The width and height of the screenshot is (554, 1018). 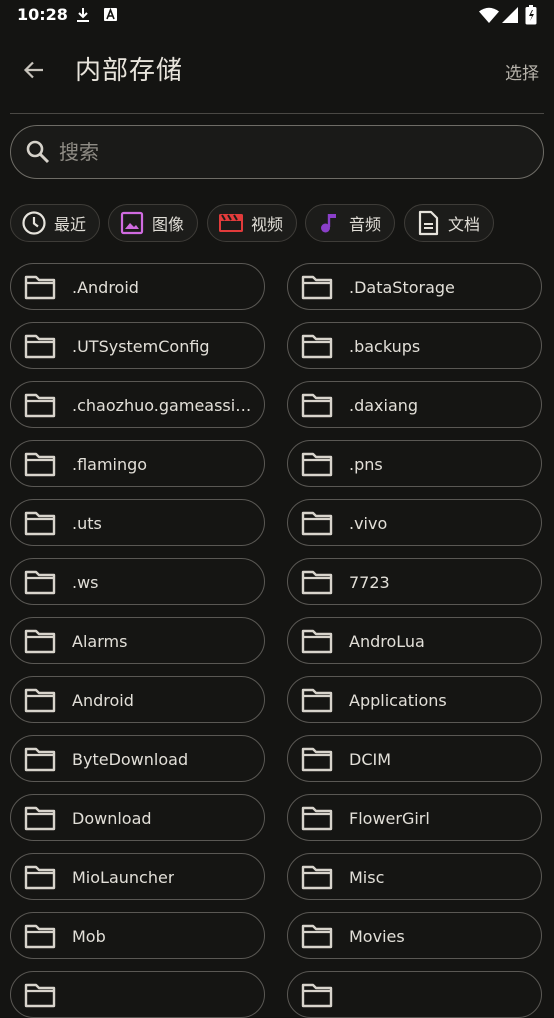 What do you see at coordinates (367, 877) in the screenshot?
I see `folder-name: Misc` at bounding box center [367, 877].